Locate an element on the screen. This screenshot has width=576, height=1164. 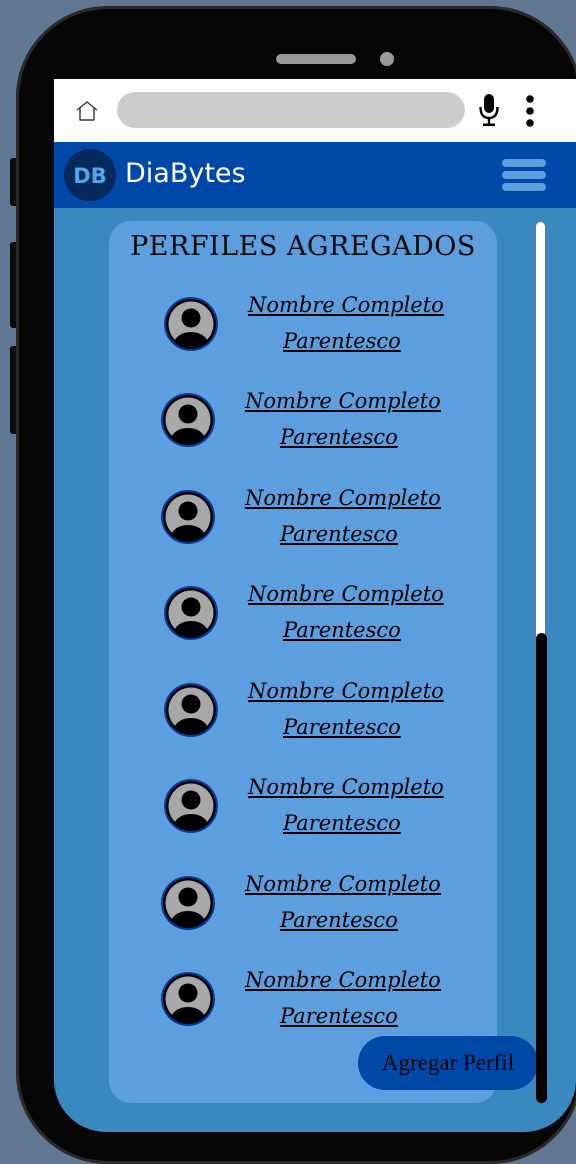
browser-bar is located at coordinates (315, 110).